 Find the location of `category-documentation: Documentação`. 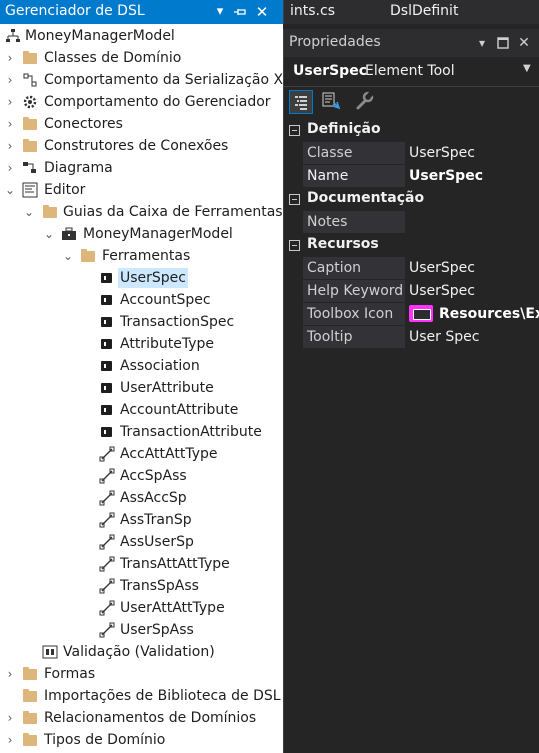

category-documentation: Documentação is located at coordinates (411, 199).